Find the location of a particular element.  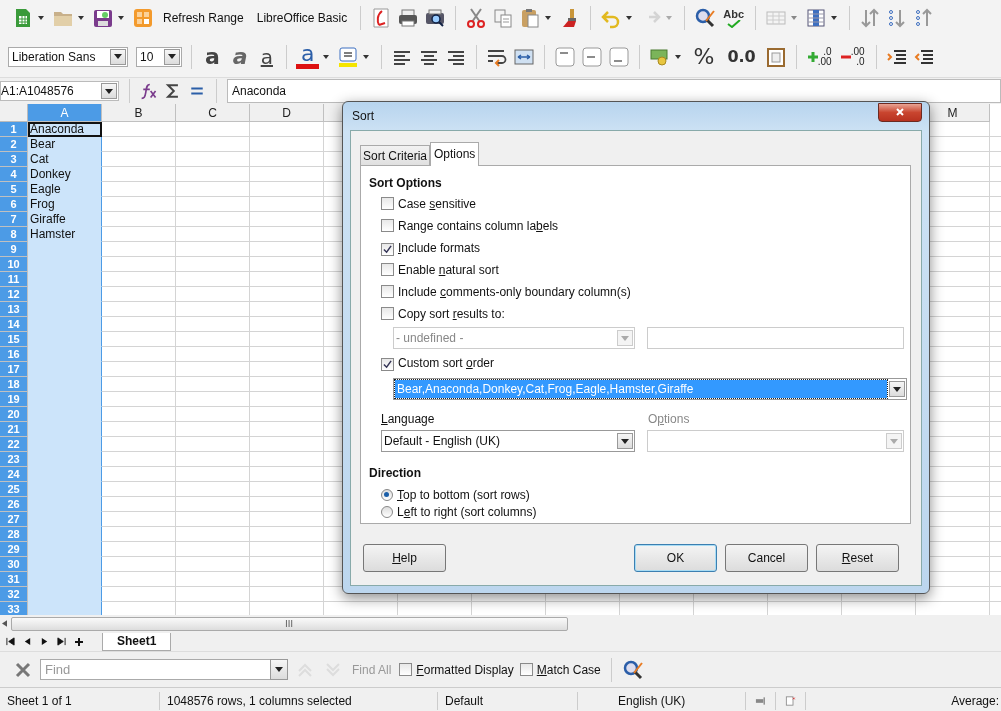

font-color-button: a is located at coordinates (308, 56).